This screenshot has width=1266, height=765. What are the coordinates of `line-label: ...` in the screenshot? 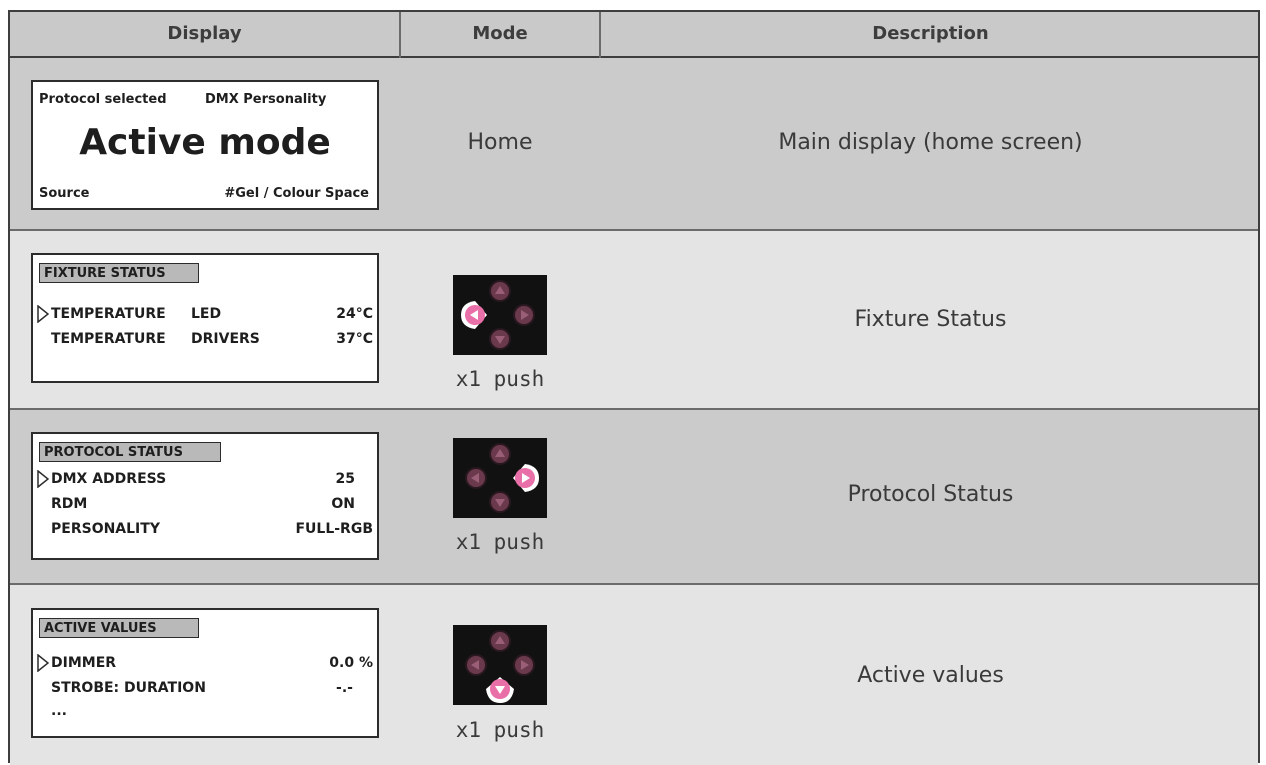 It's located at (59, 711).